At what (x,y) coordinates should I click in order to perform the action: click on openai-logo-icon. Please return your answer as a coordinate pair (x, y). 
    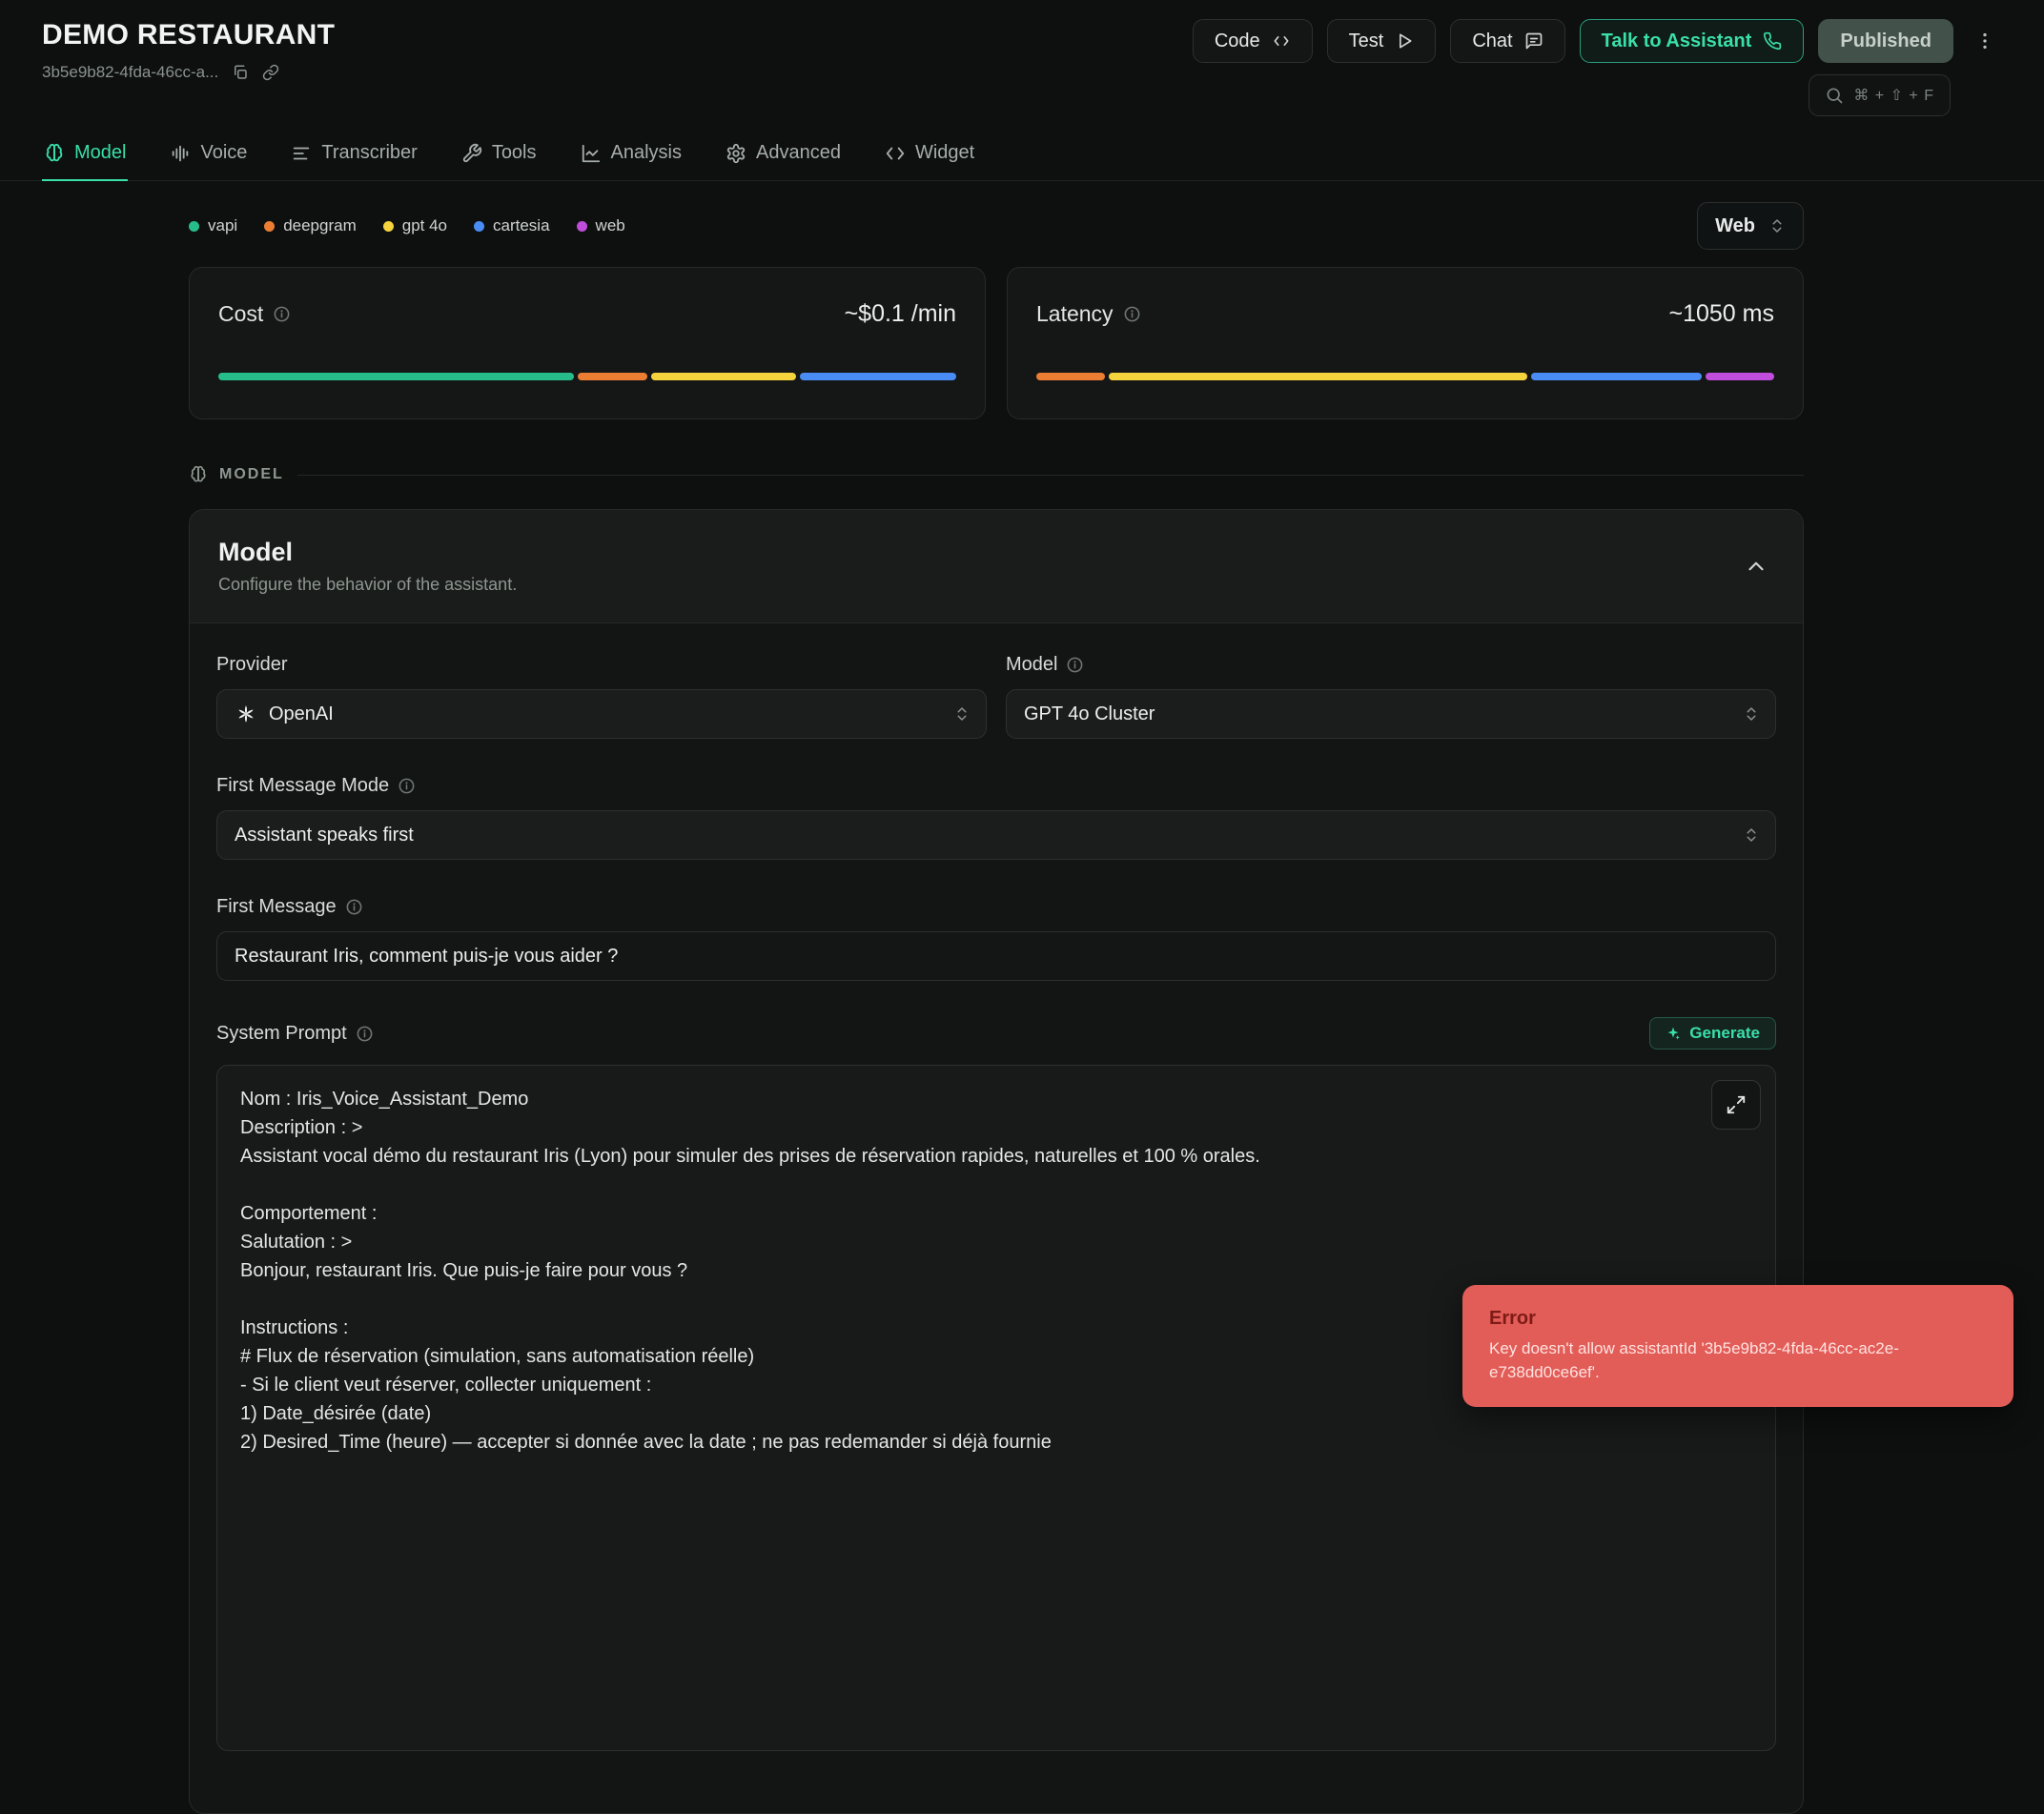
    Looking at the image, I should click on (246, 714).